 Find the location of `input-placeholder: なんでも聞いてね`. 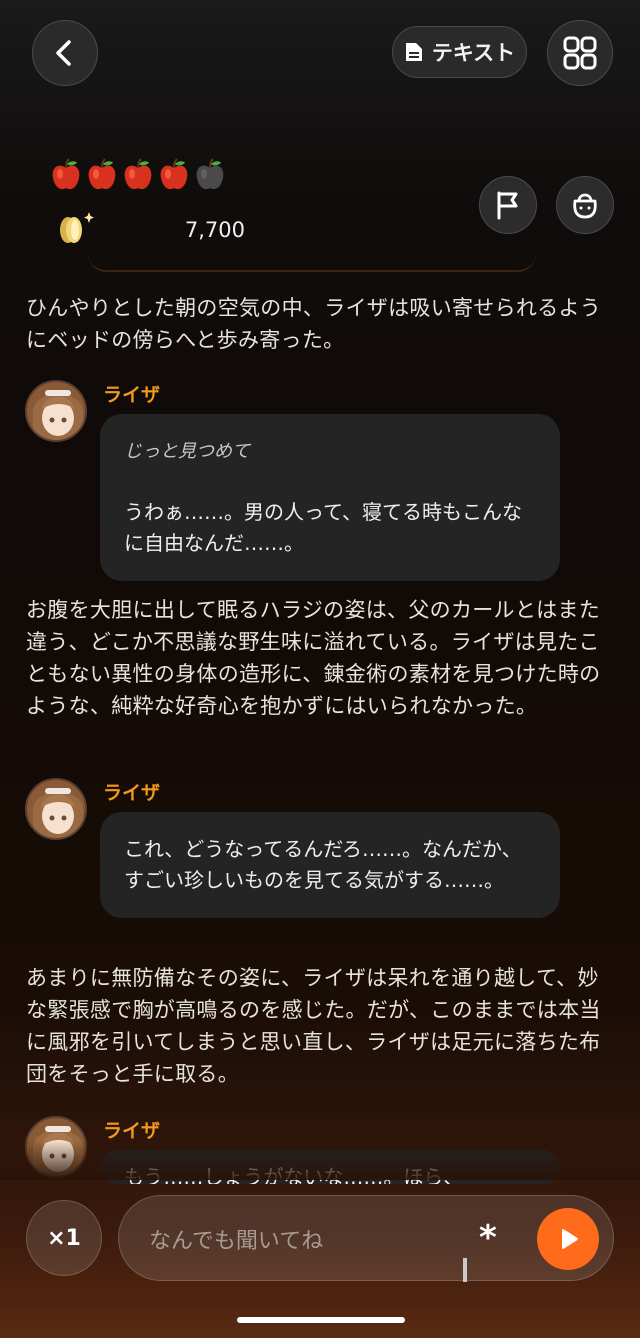

input-placeholder: なんでも聞いてね is located at coordinates (236, 1241).